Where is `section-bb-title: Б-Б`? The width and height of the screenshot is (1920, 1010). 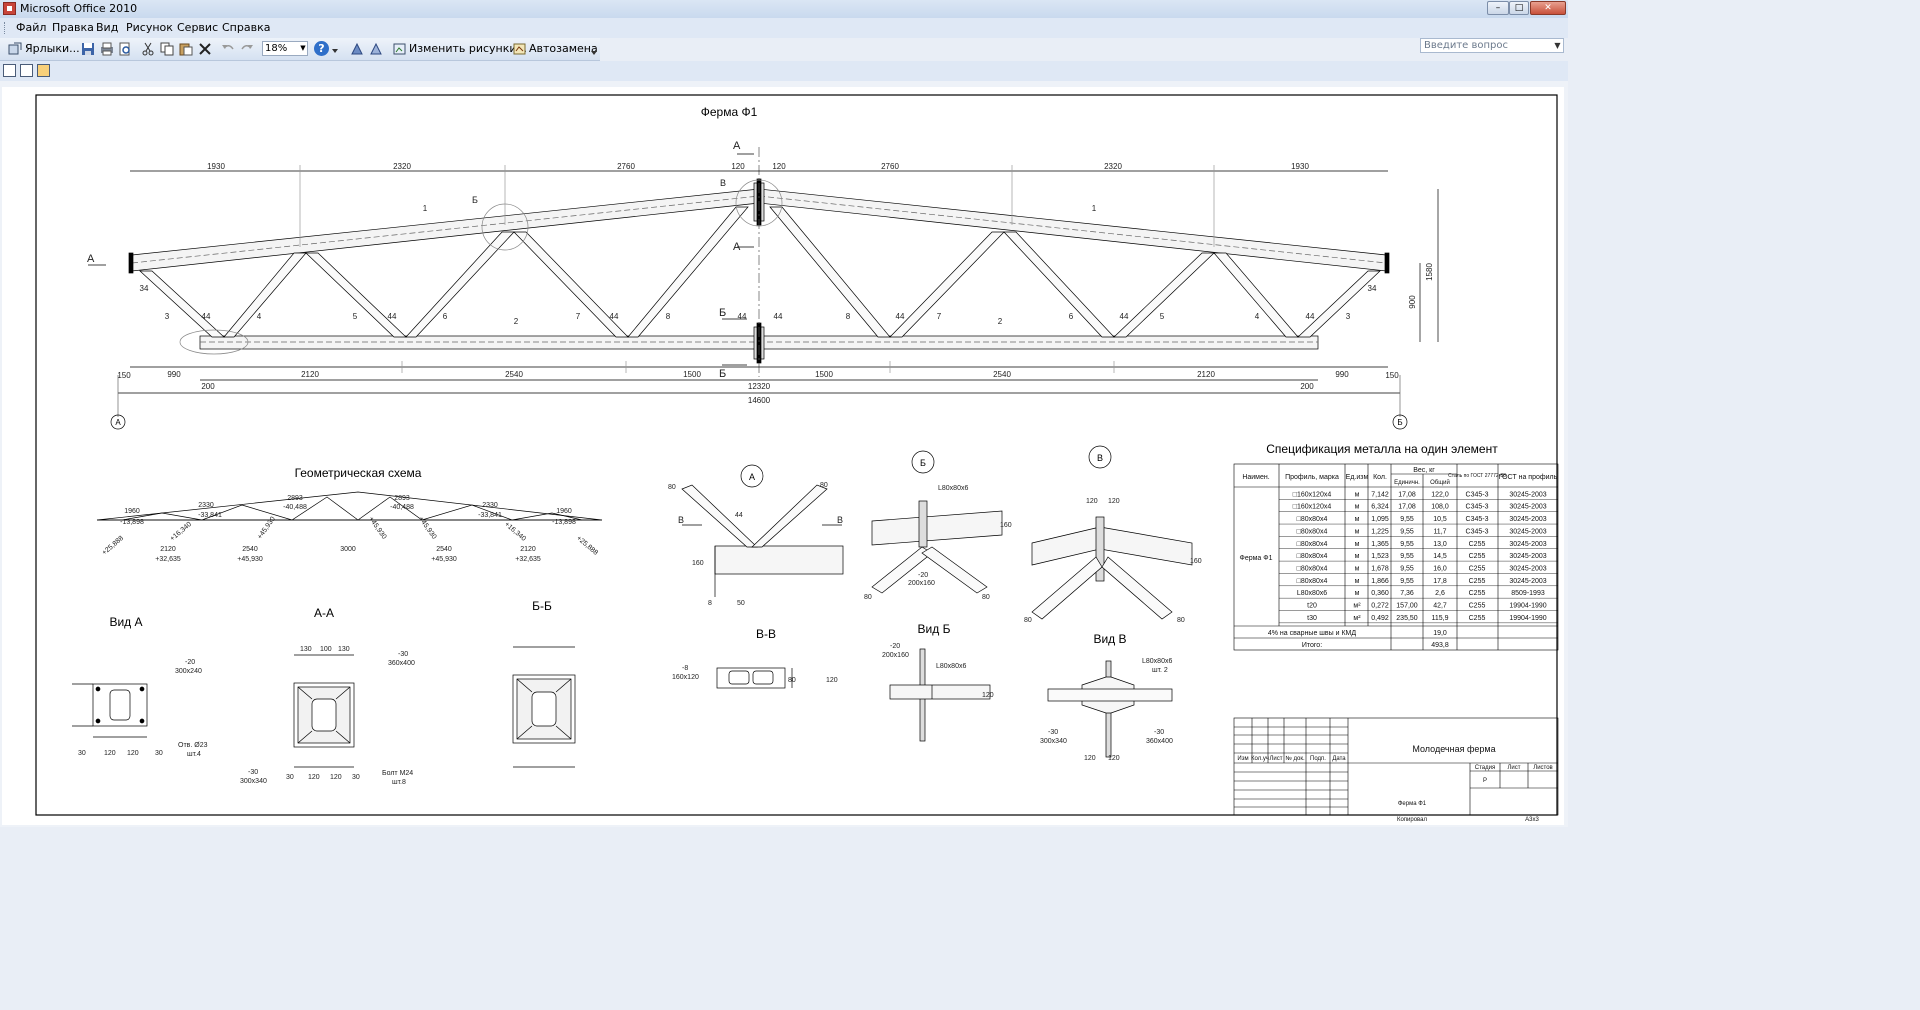 section-bb-title: Б-Б is located at coordinates (542, 606).